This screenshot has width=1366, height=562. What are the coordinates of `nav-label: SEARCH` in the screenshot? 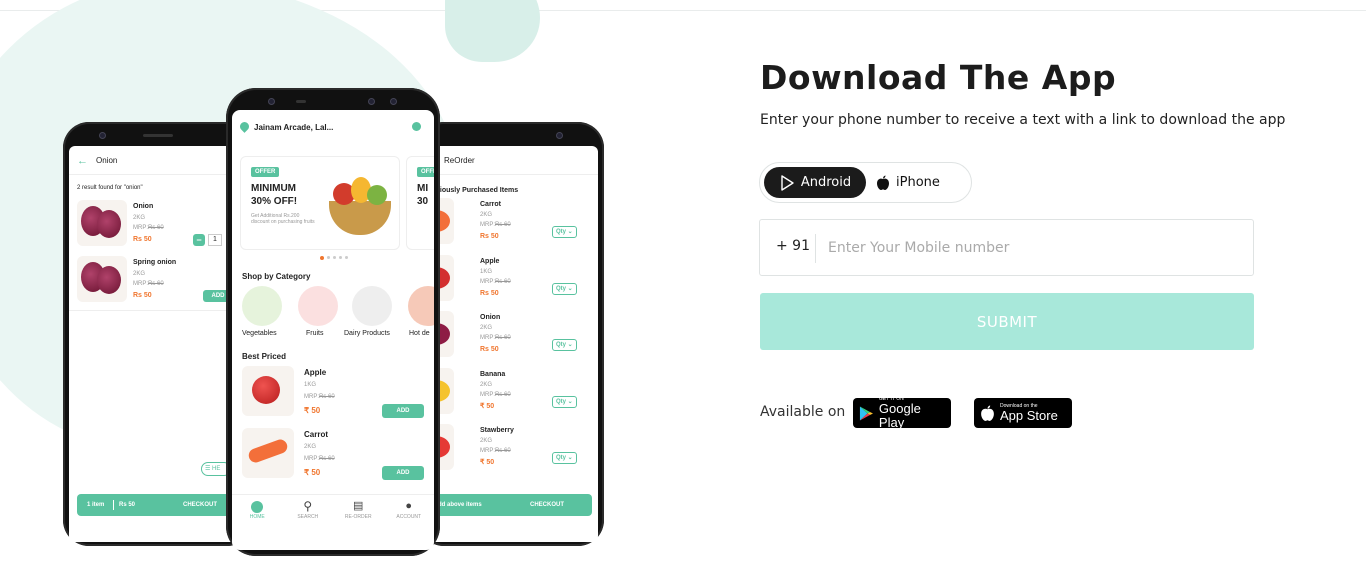 It's located at (308, 517).